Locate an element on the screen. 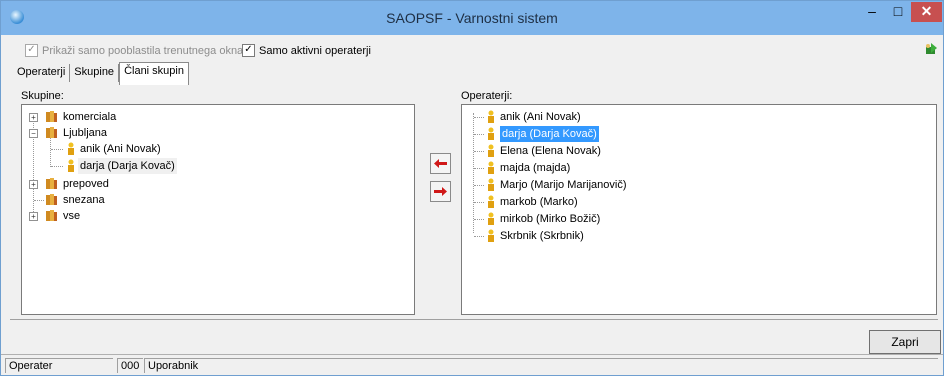  tab-clani-skupin: Člani skupin is located at coordinates (154, 73).